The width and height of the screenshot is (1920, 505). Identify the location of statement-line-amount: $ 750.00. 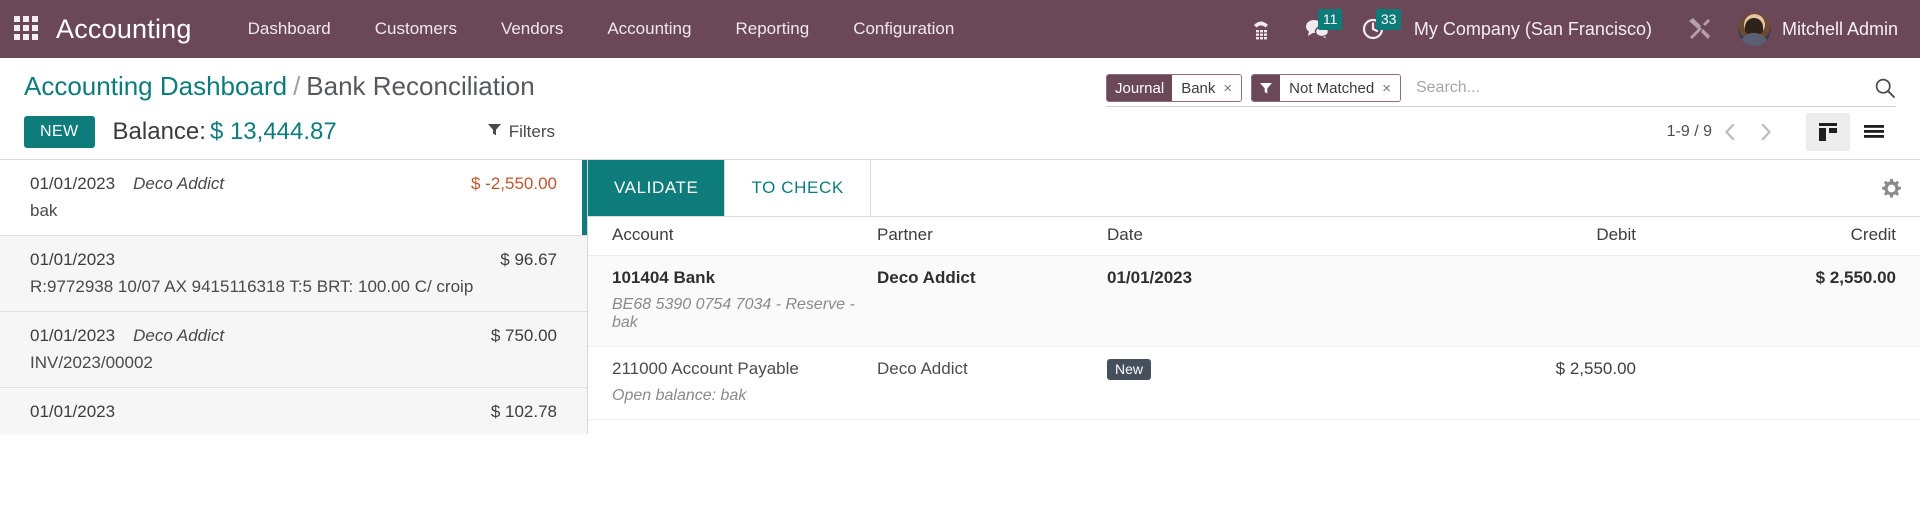
(523, 335).